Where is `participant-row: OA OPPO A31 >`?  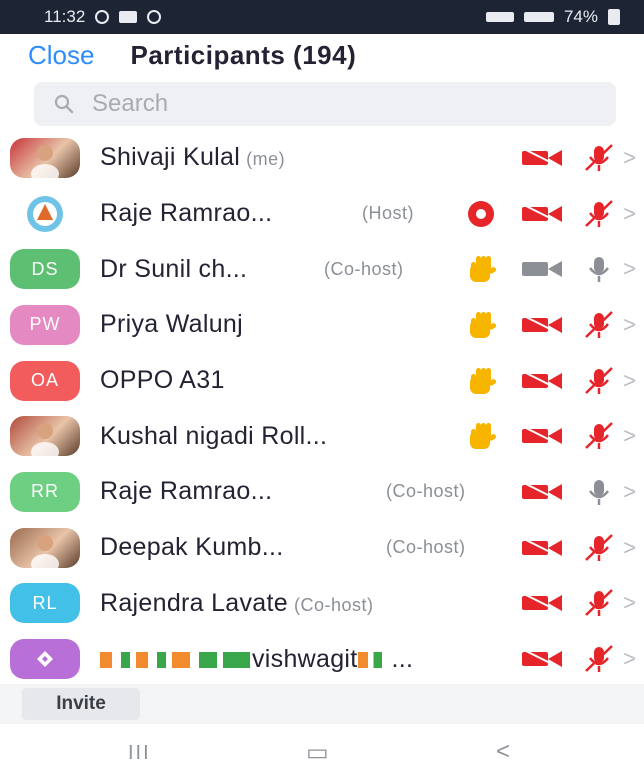
participant-row: OA OPPO A31 > is located at coordinates (322, 381).